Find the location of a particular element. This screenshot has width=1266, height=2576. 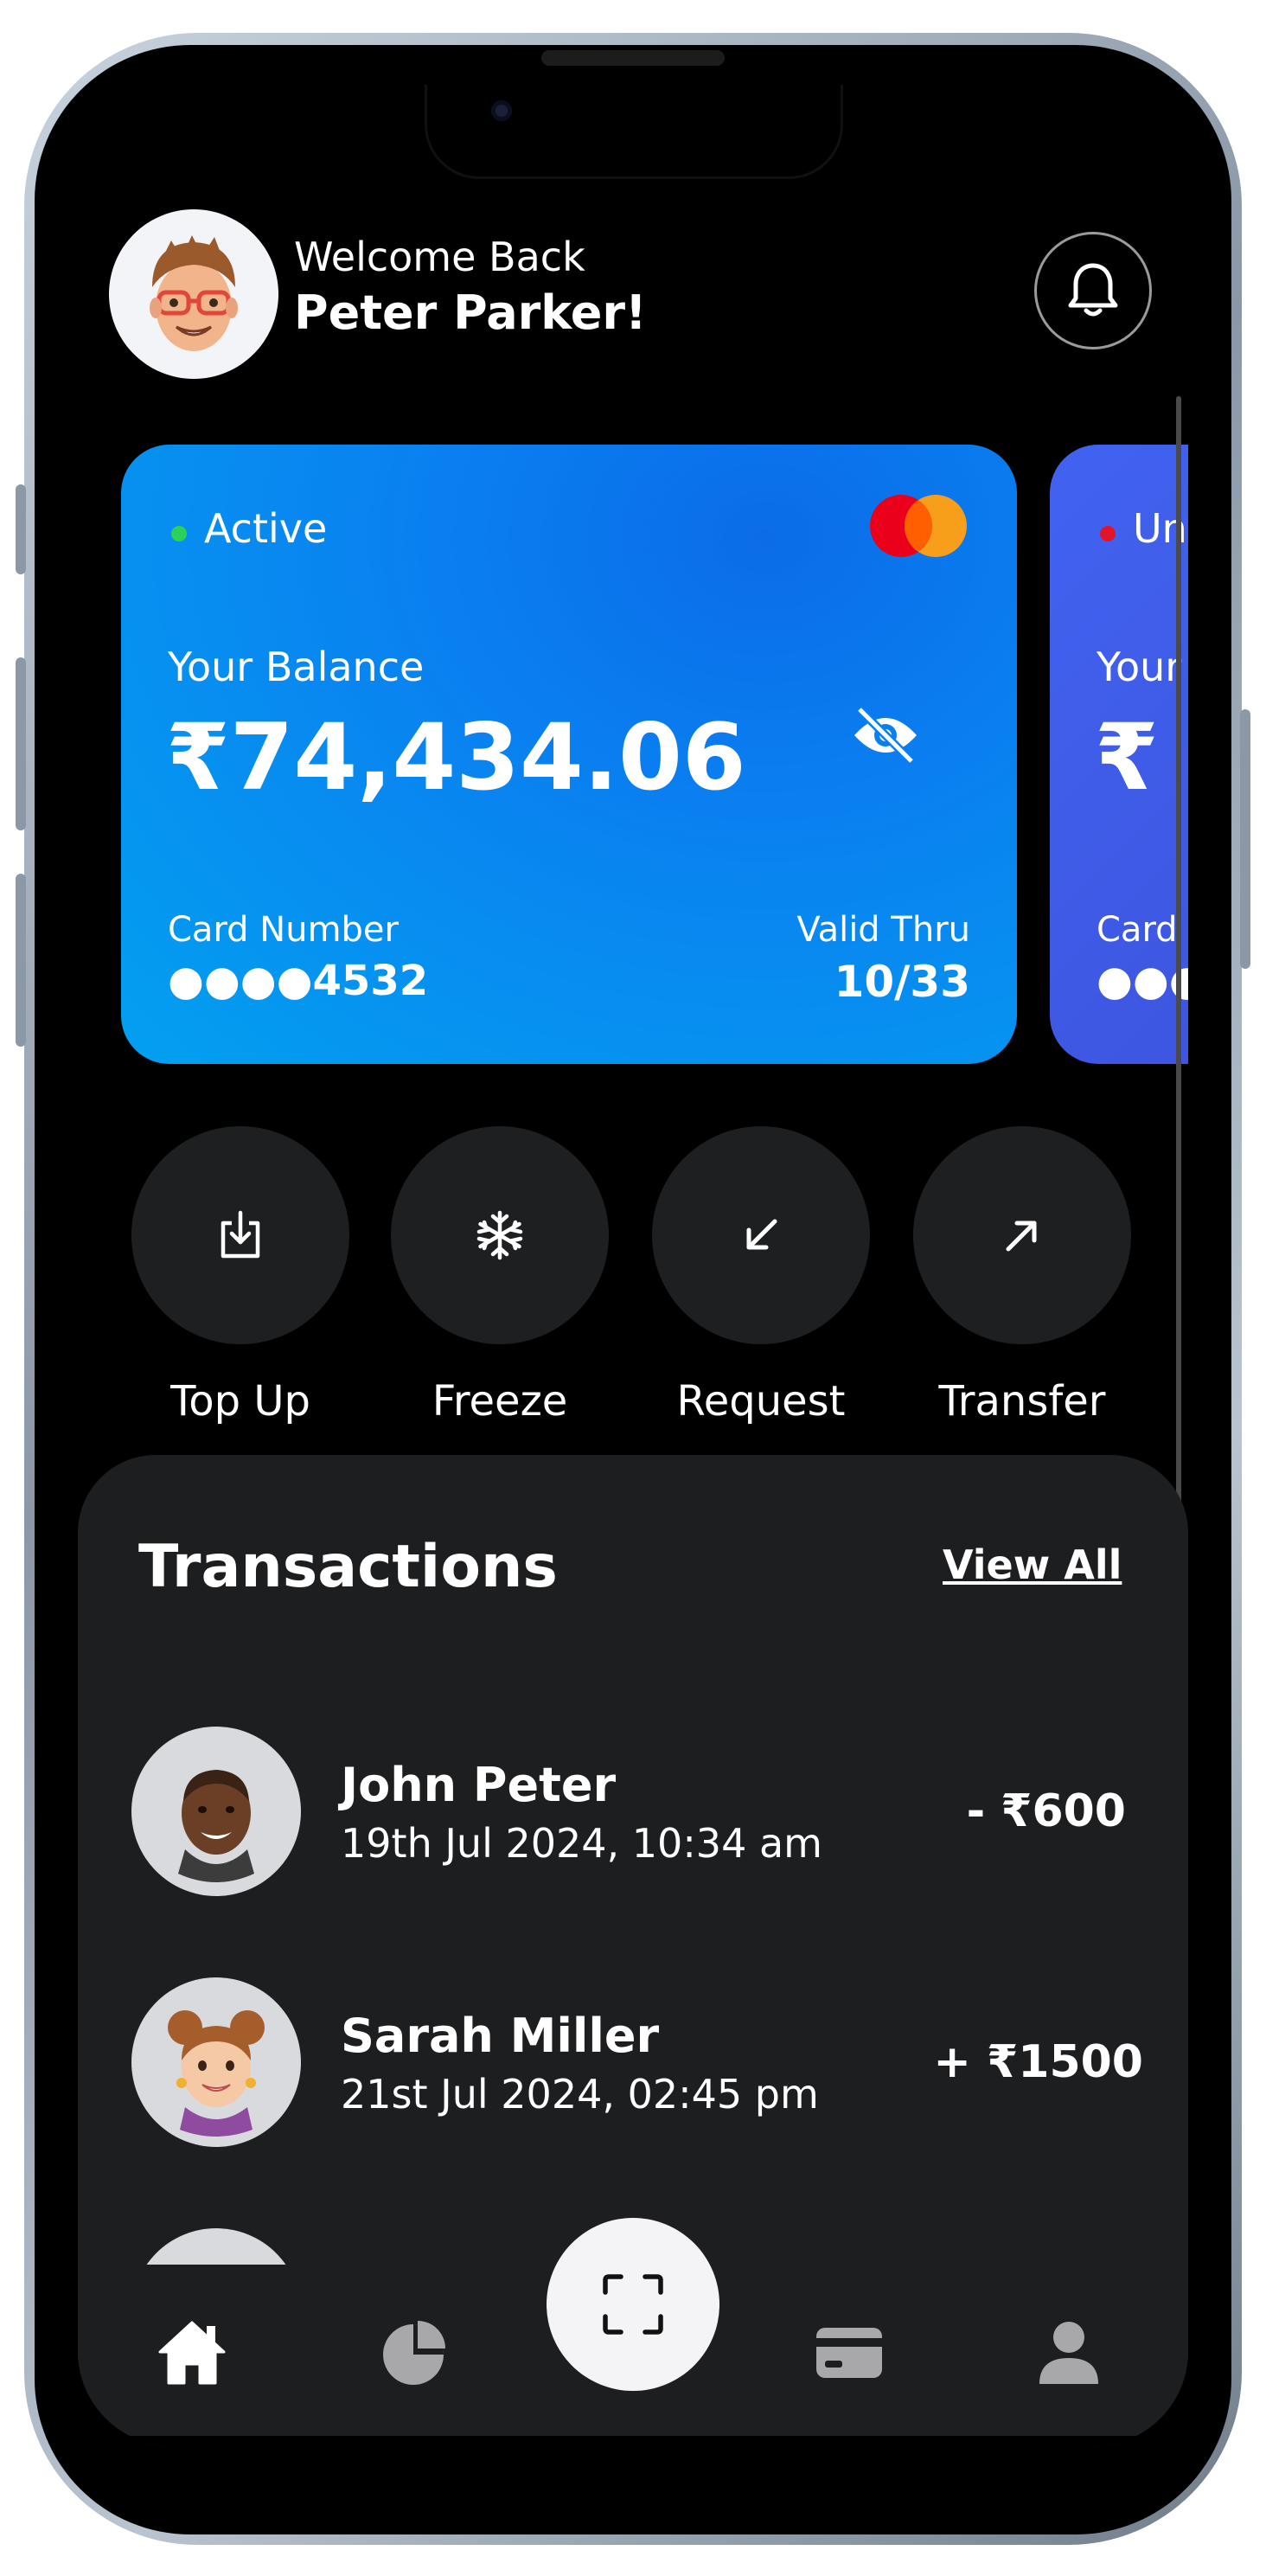

top-up-button is located at coordinates (240, 1235).